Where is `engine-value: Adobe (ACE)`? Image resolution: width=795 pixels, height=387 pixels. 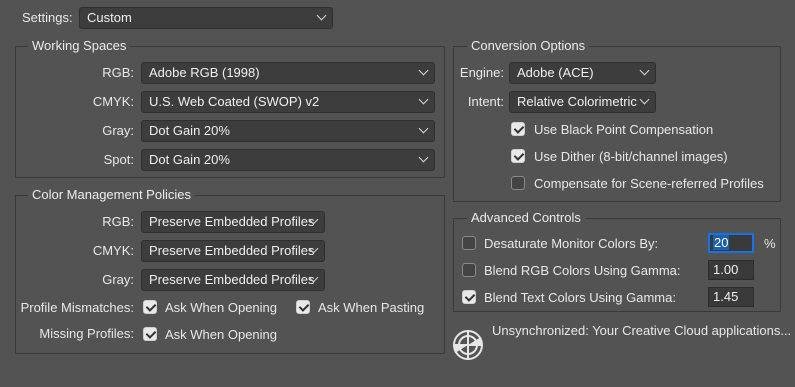
engine-value: Adobe (ACE) is located at coordinates (555, 72).